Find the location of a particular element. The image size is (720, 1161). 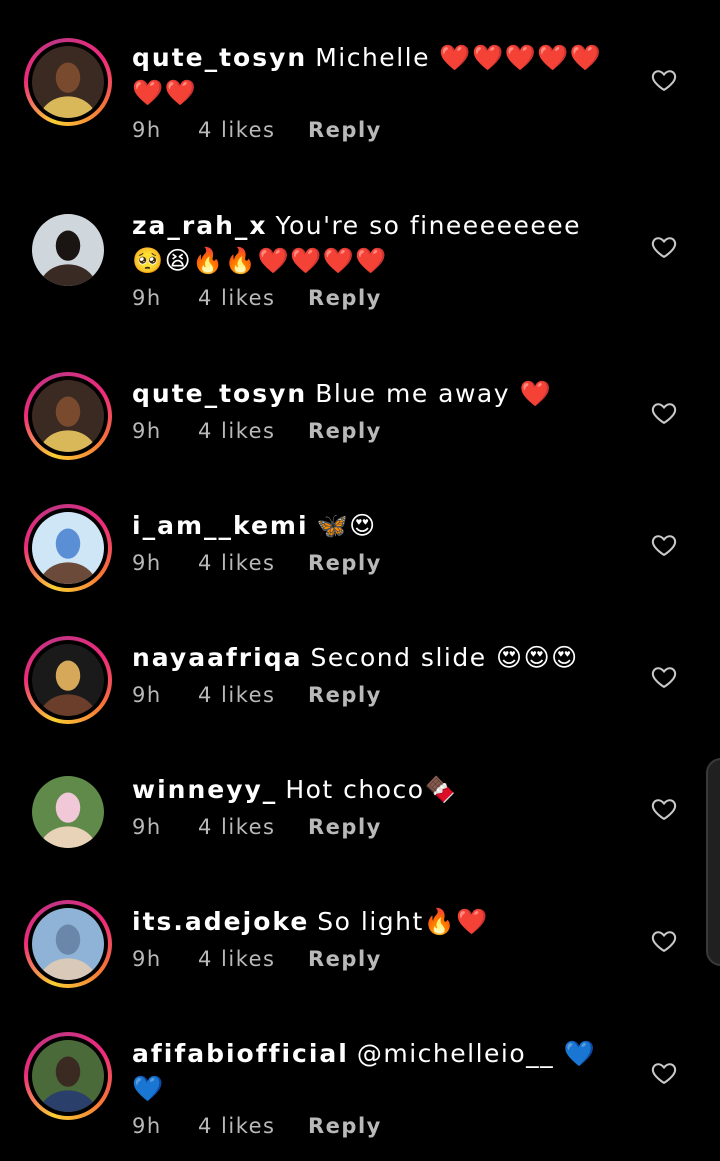

comment-message: 🦋😍 is located at coordinates (346, 525).